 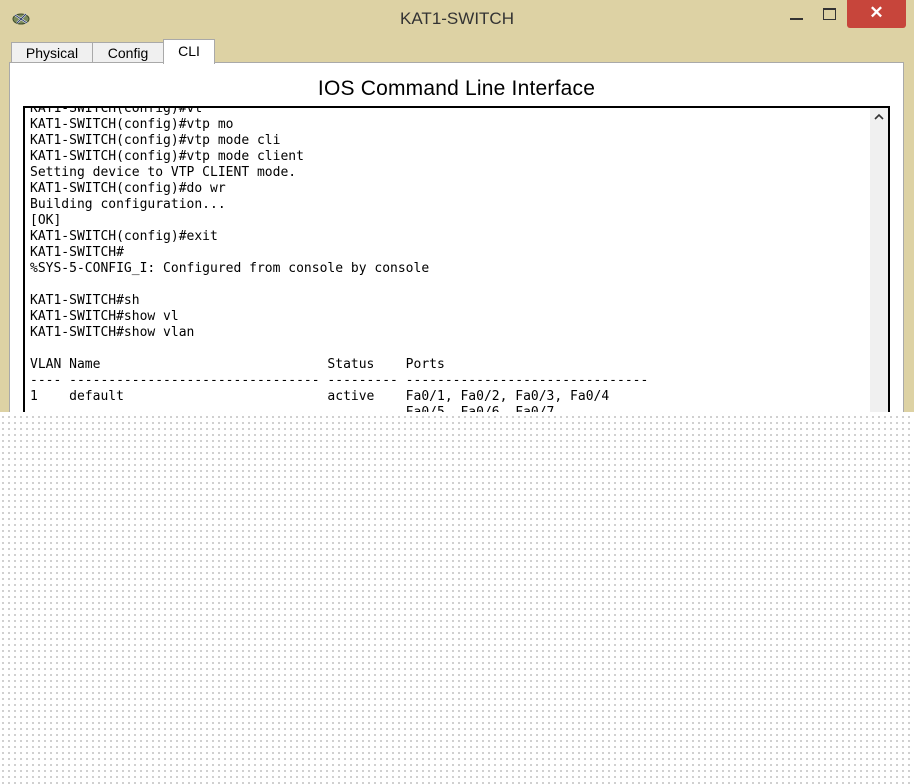 I want to click on terminal-line: KAT1-SWITCH(config)#vt, so click(x=116, y=111).